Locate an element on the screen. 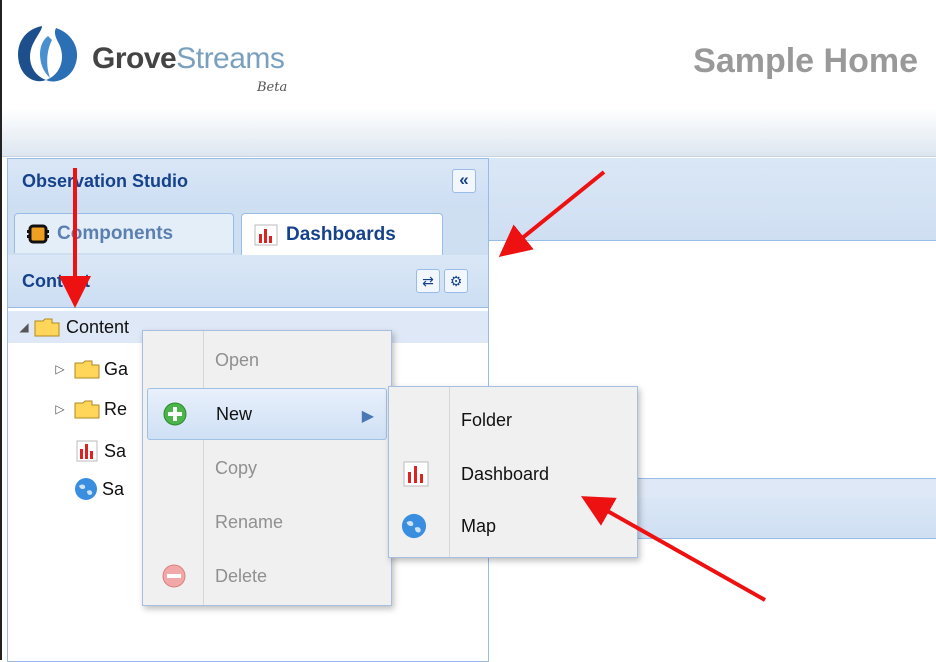 Image resolution: width=936 pixels, height=662 pixels. grovestreams-logo: GroveStreams Beta is located at coordinates (162, 61).